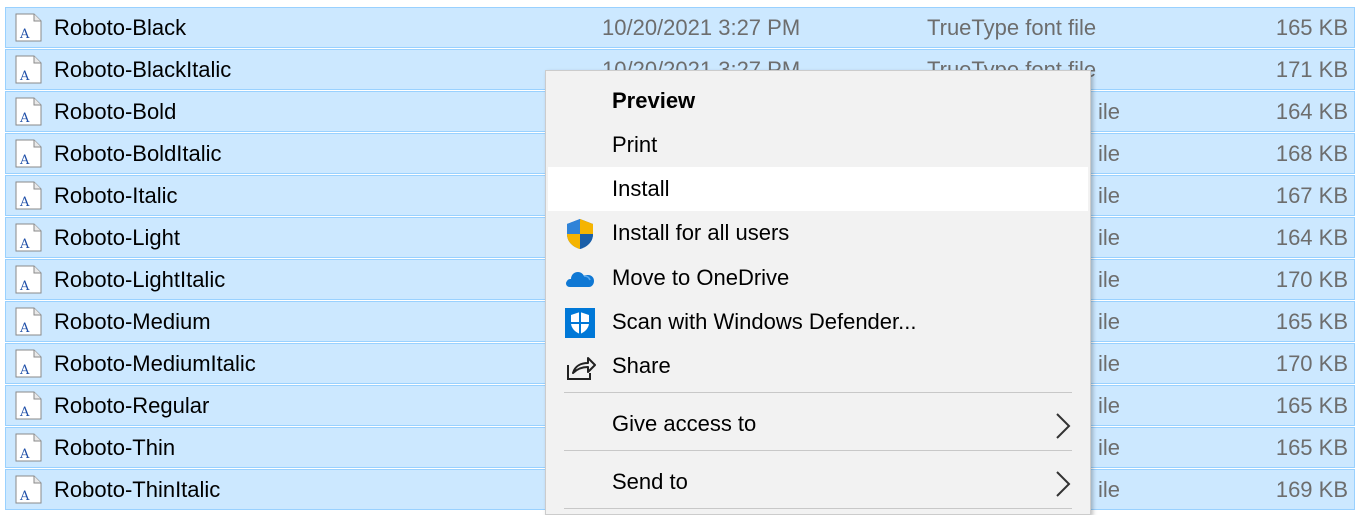 The height and width of the screenshot is (515, 1362). I want to click on file-name: Roboto-Light, so click(117, 237).